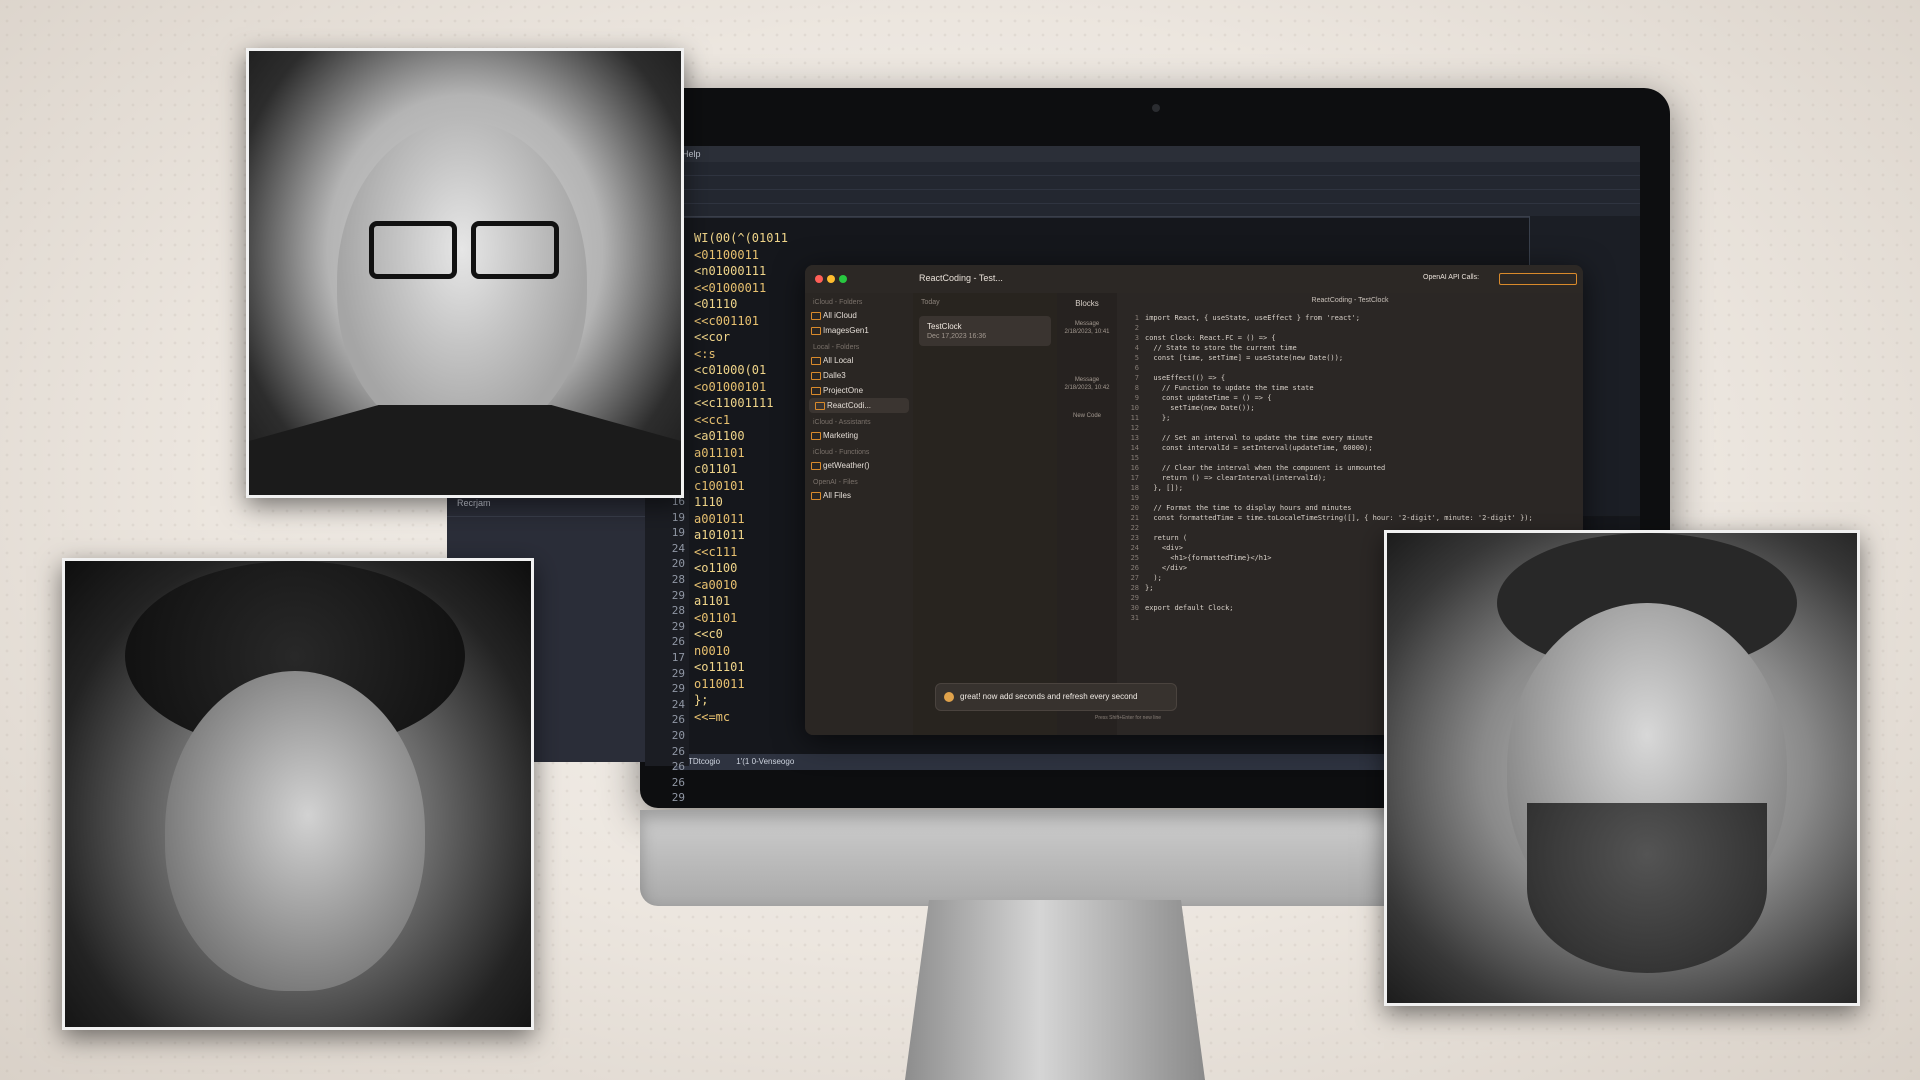  What do you see at coordinates (819, 279) in the screenshot?
I see `close-button` at bounding box center [819, 279].